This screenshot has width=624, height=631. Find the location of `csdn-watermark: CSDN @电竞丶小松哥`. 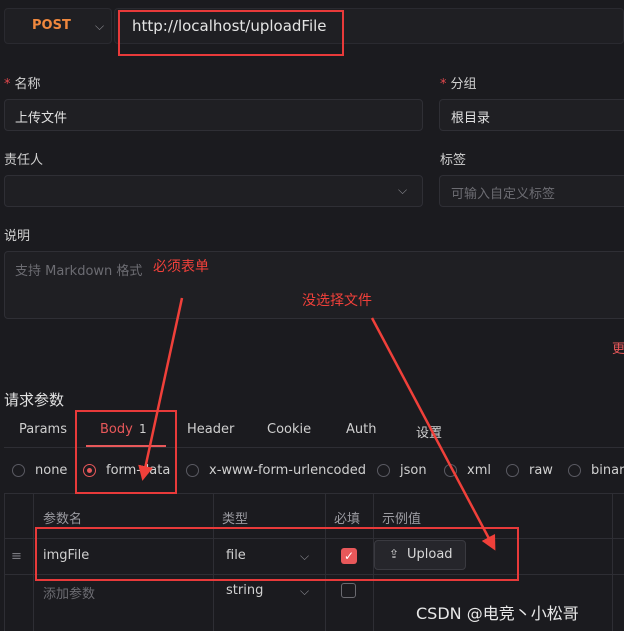

csdn-watermark: CSDN @电竞丶小松哥 is located at coordinates (497, 613).